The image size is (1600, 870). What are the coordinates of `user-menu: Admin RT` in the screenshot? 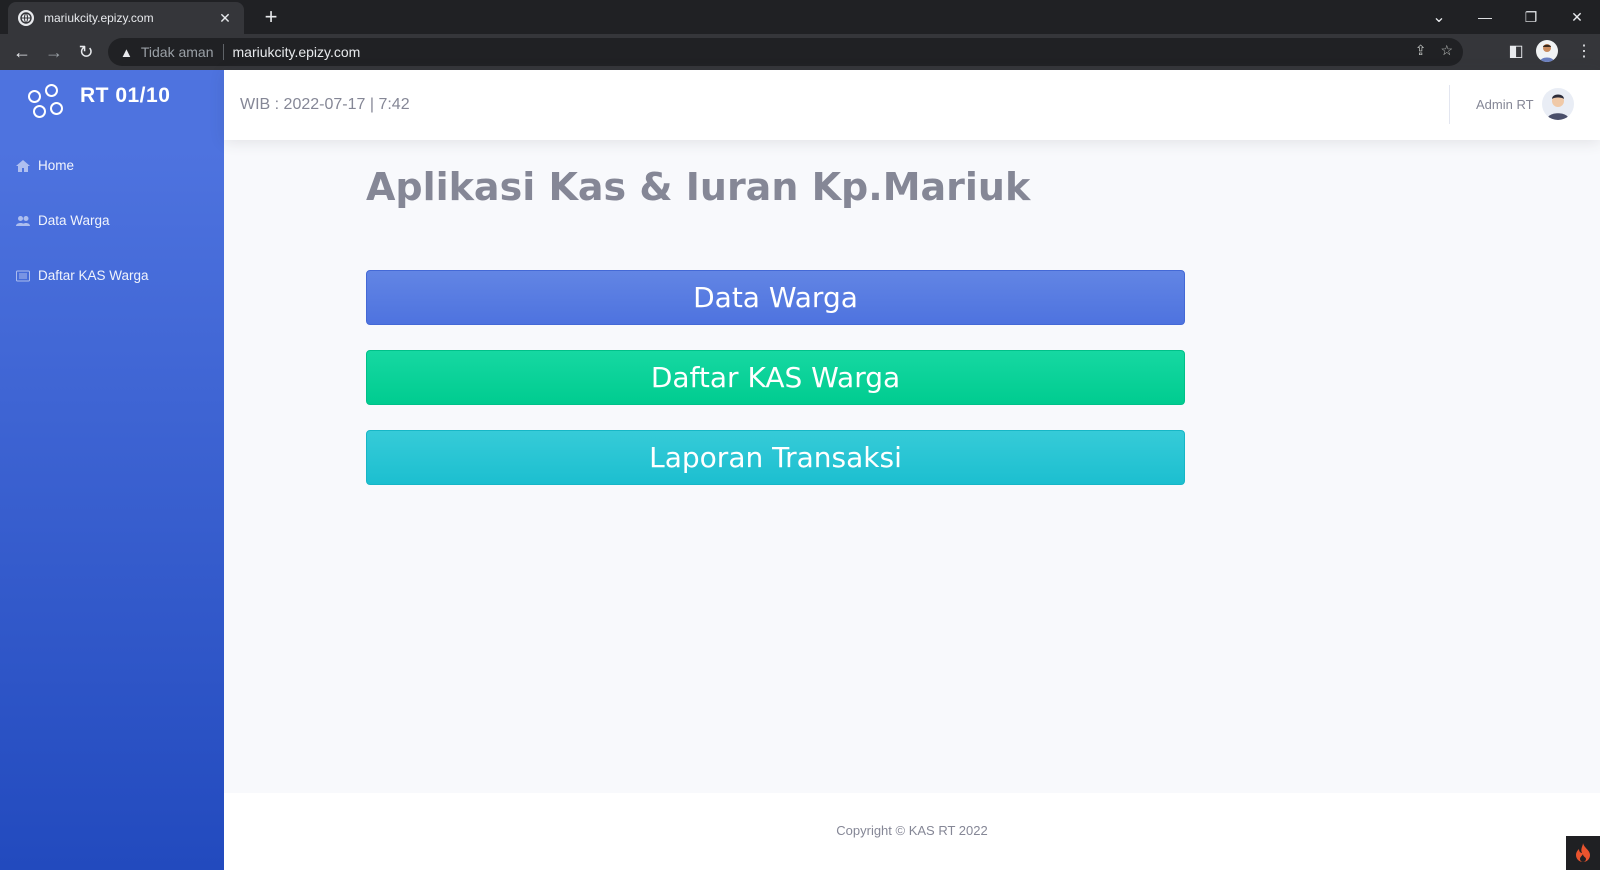 It's located at (1525, 104).